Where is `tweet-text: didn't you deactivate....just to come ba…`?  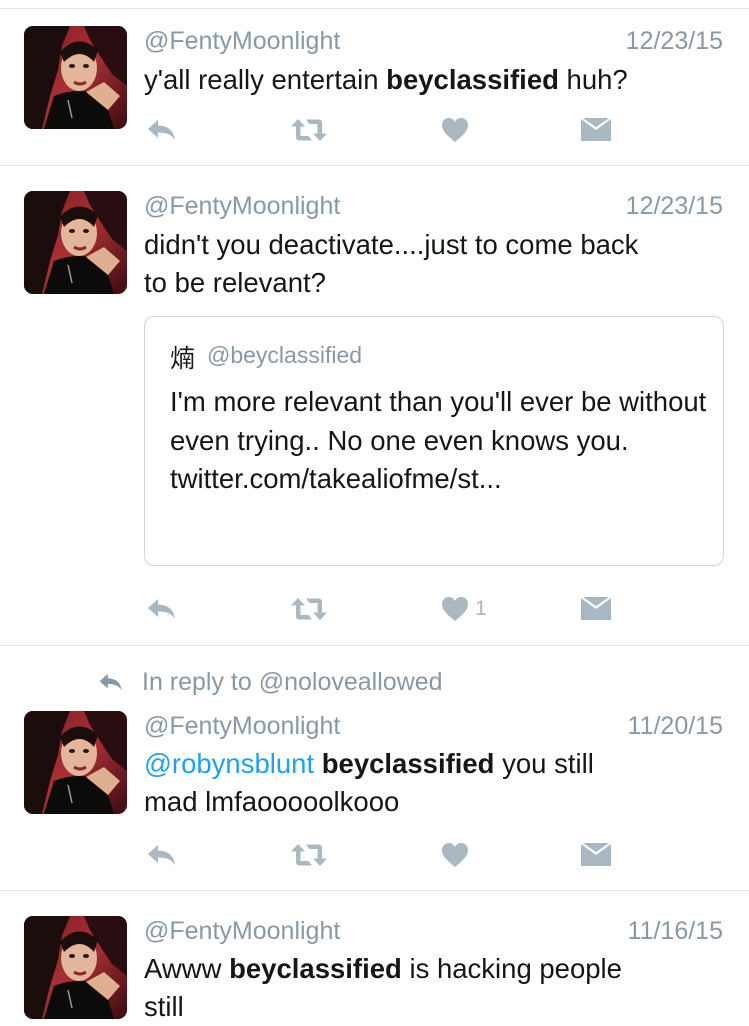
tweet-text: didn't you deactivate....just to come ba… is located at coordinates (436, 264).